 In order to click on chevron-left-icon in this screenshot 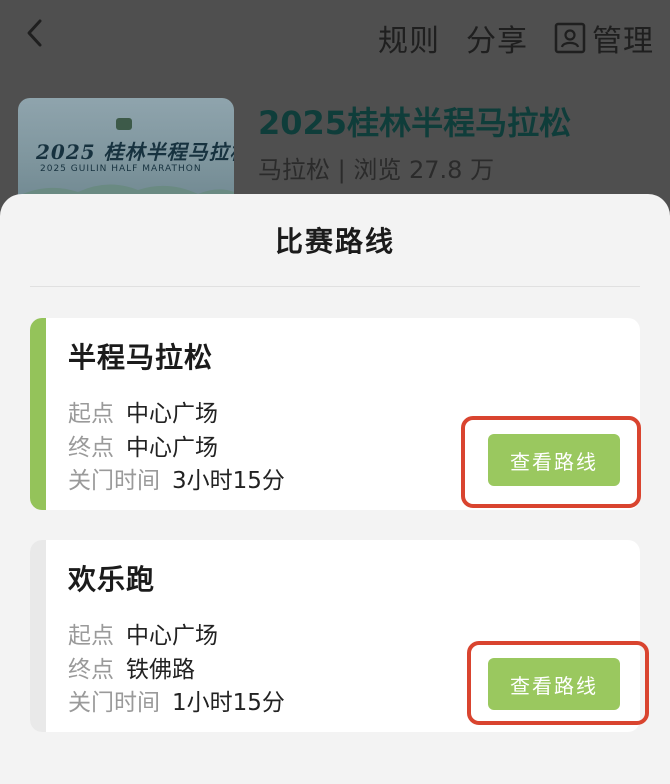, I will do `click(35, 33)`.